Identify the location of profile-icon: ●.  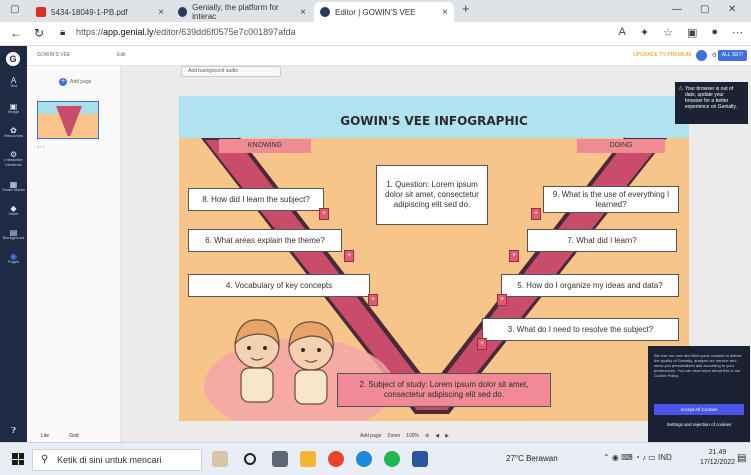
(714, 32).